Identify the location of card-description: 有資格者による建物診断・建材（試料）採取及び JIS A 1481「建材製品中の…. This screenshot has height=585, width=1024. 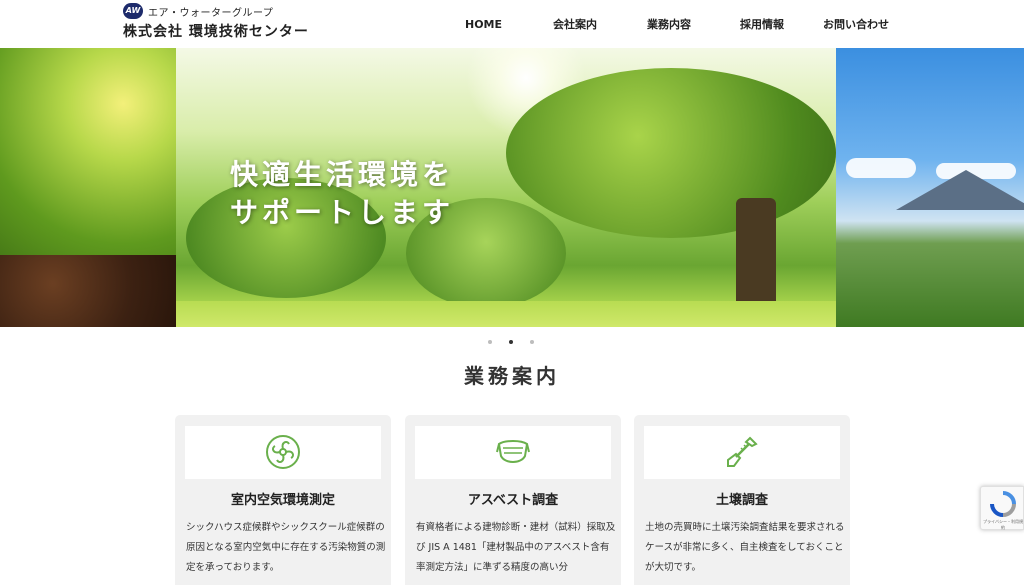
(516, 547).